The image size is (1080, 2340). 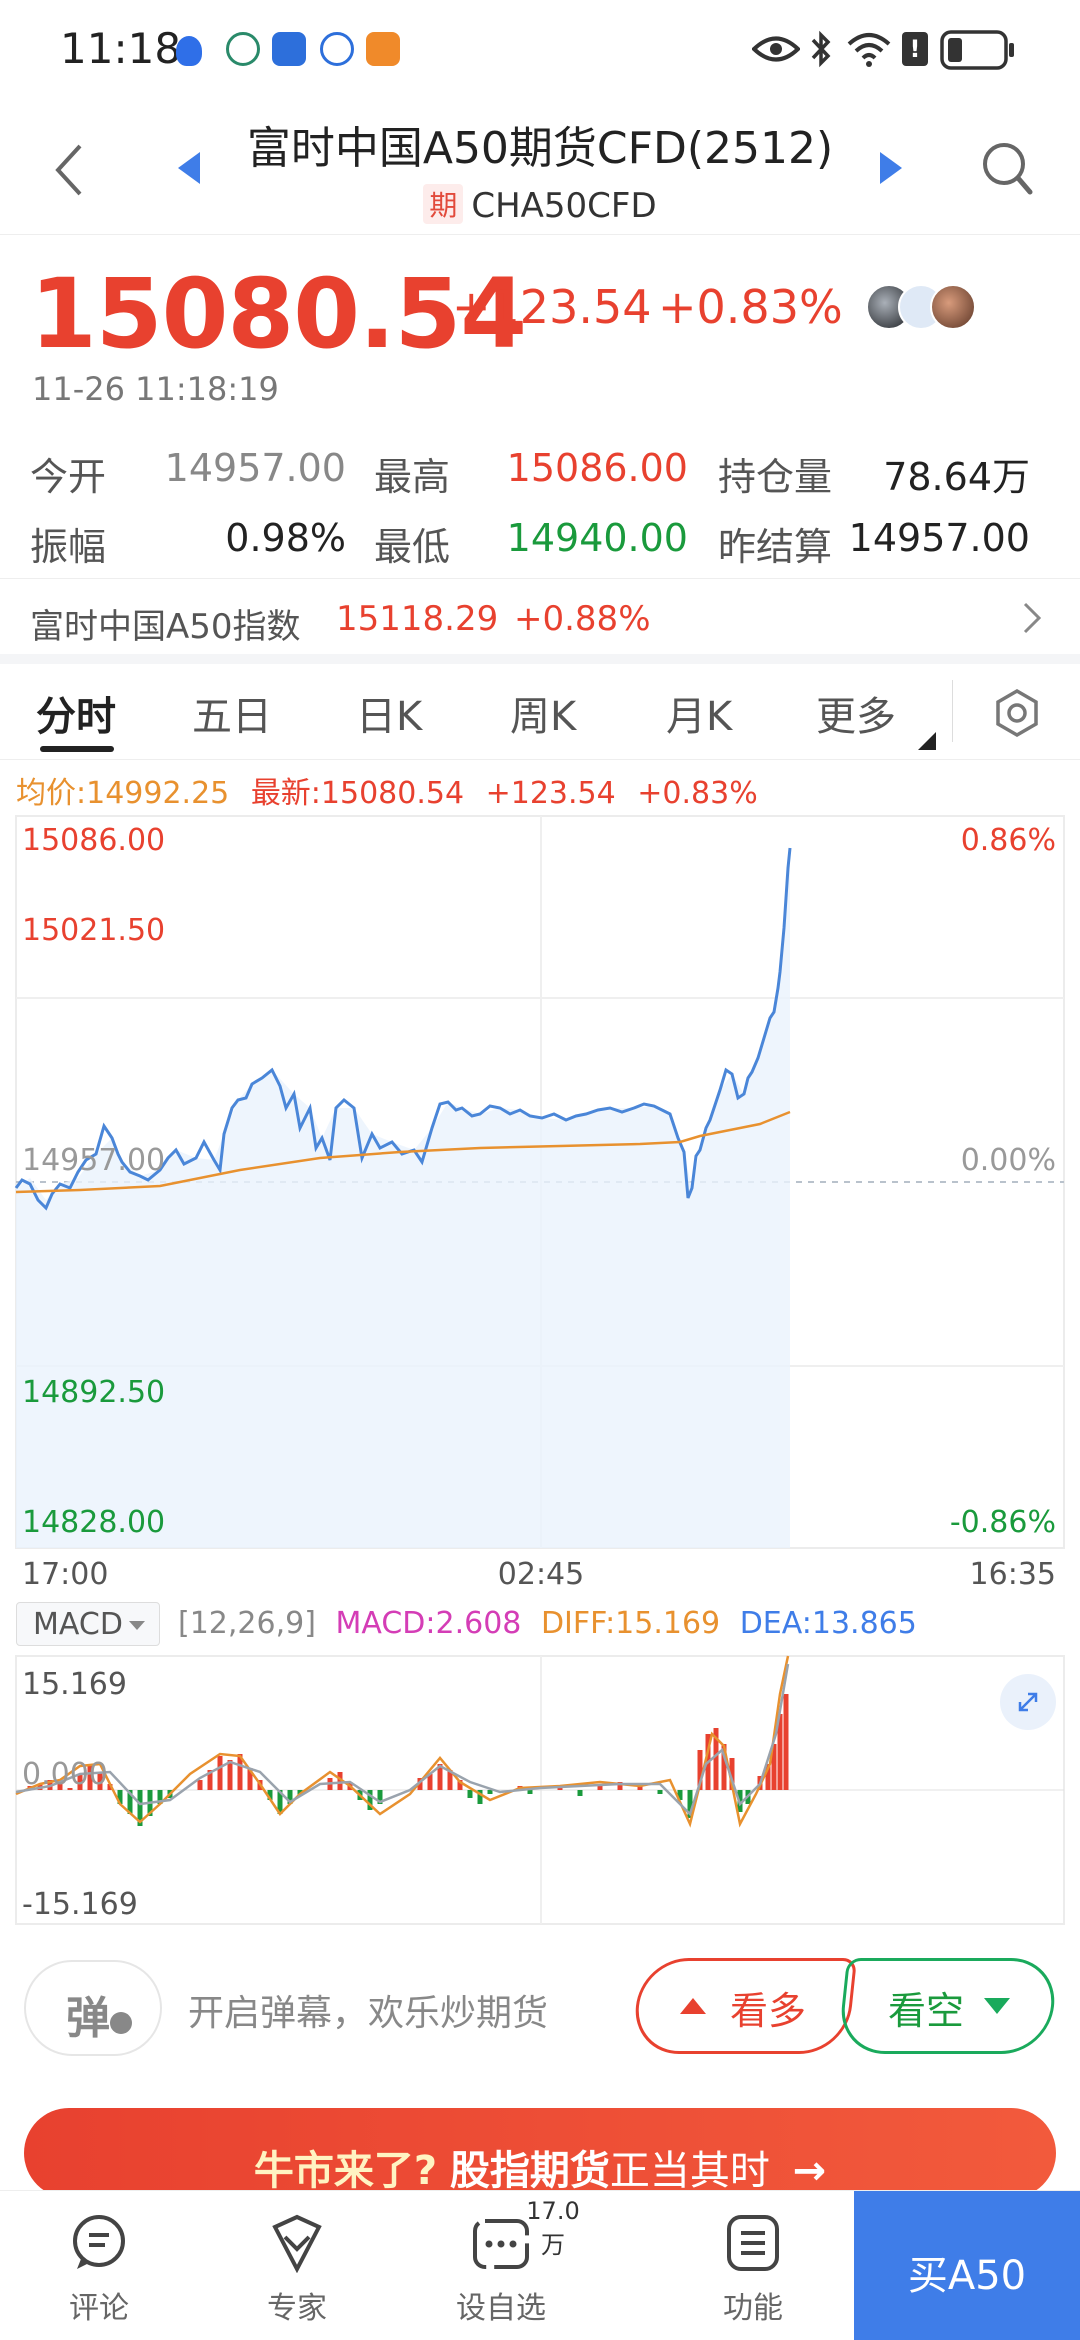 What do you see at coordinates (753, 2265) in the screenshot?
I see `nav-functions: 功能` at bounding box center [753, 2265].